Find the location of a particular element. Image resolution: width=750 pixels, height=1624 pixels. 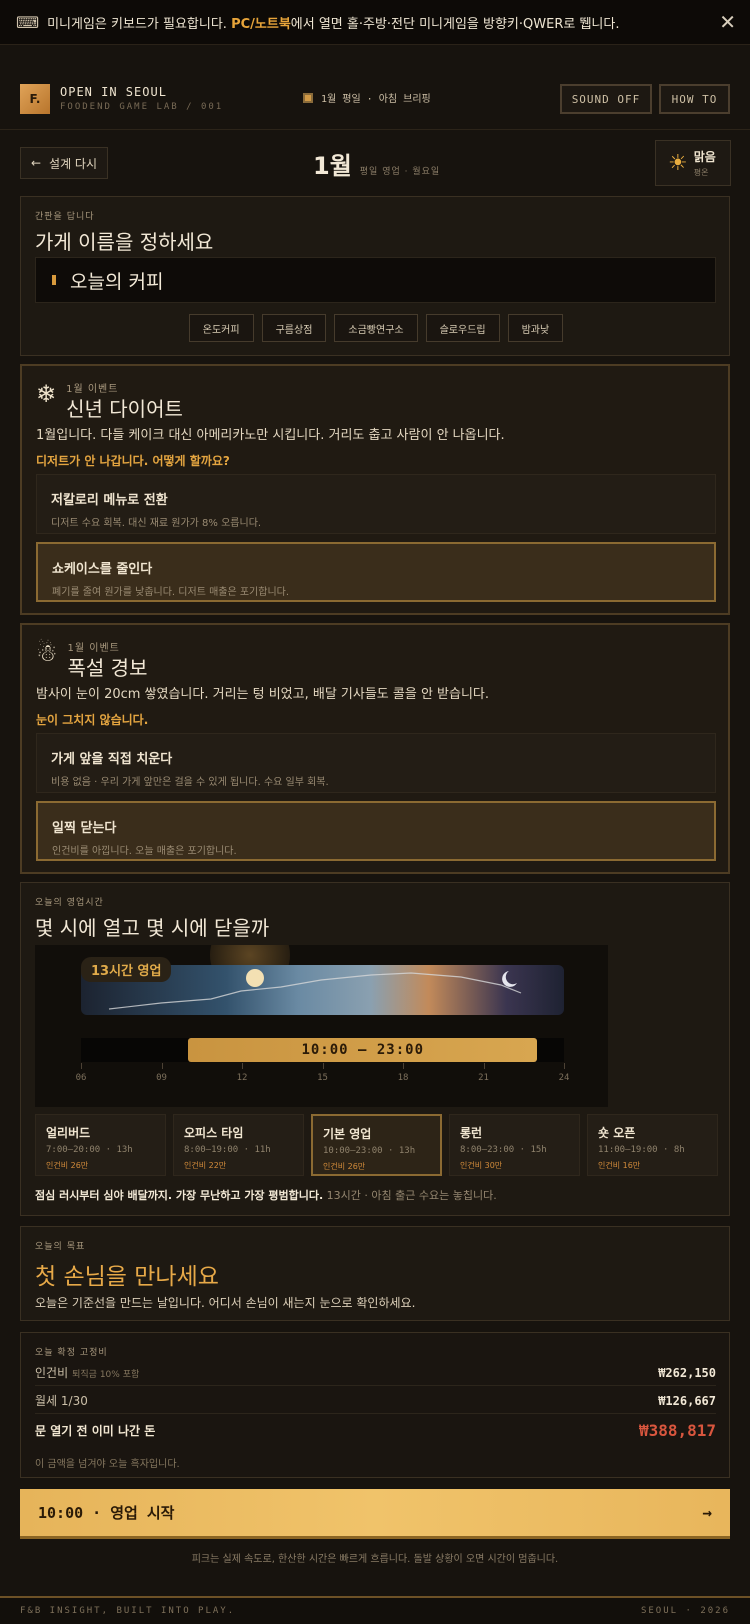

tick-label: 18 is located at coordinates (403, 1078).